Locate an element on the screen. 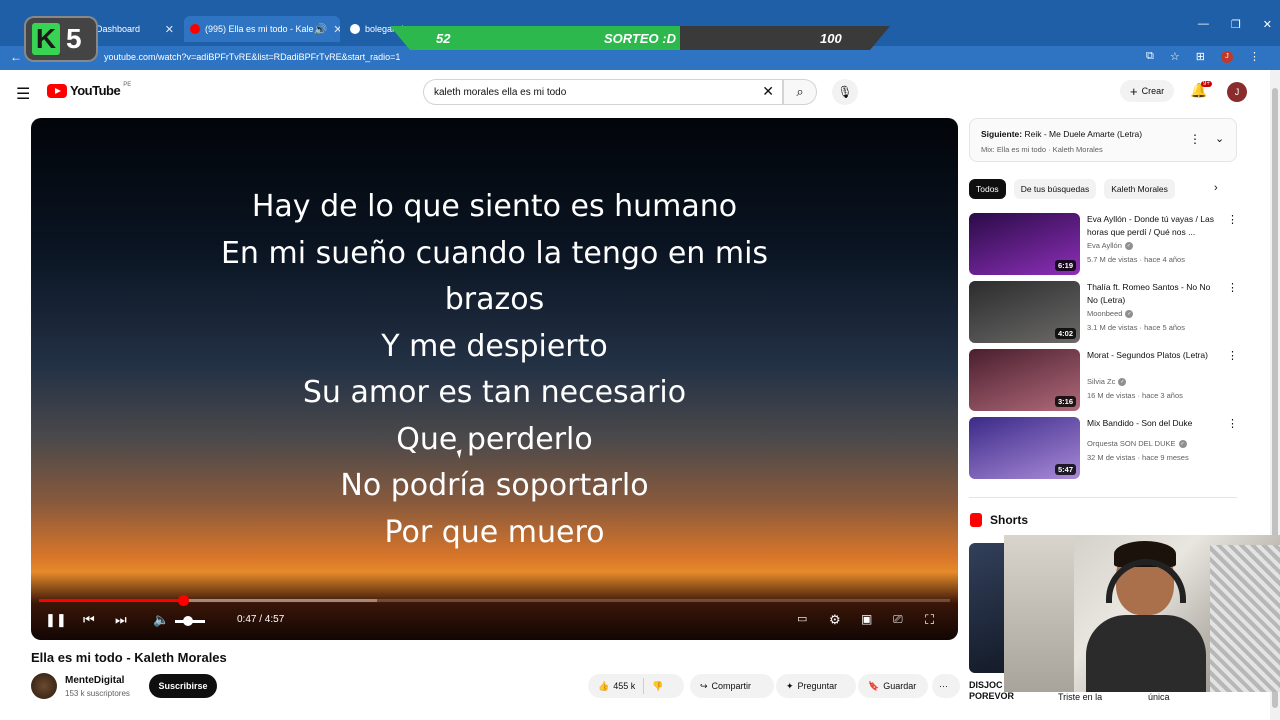 The image size is (1280, 720). logo-text: YouTube is located at coordinates (95, 90).